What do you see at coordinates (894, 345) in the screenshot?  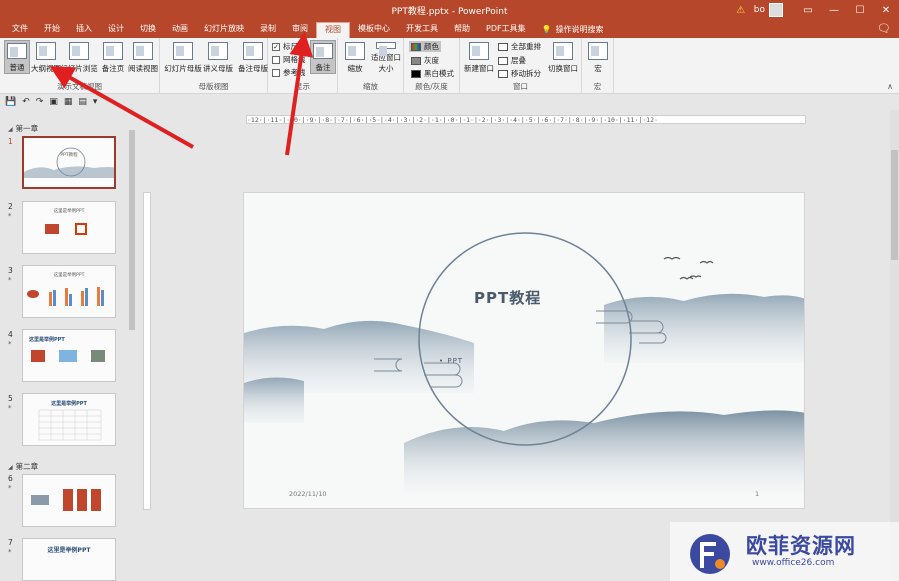 I see `editor-scrollbar` at bounding box center [894, 345].